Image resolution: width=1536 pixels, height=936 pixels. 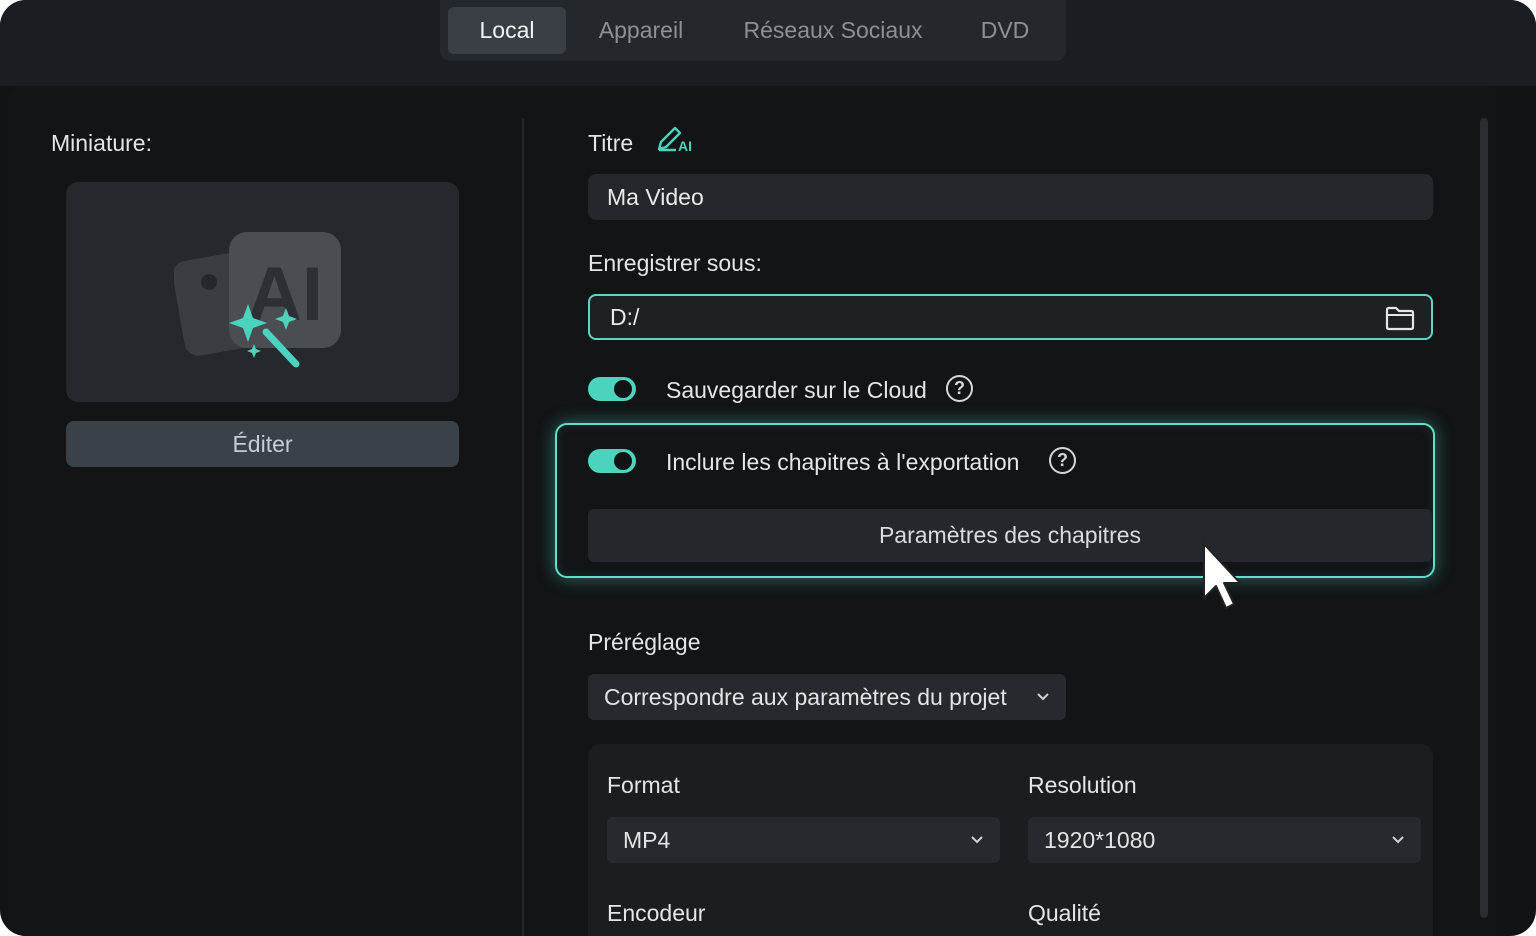 What do you see at coordinates (1010, 317) in the screenshot?
I see `save-path-input: D:/` at bounding box center [1010, 317].